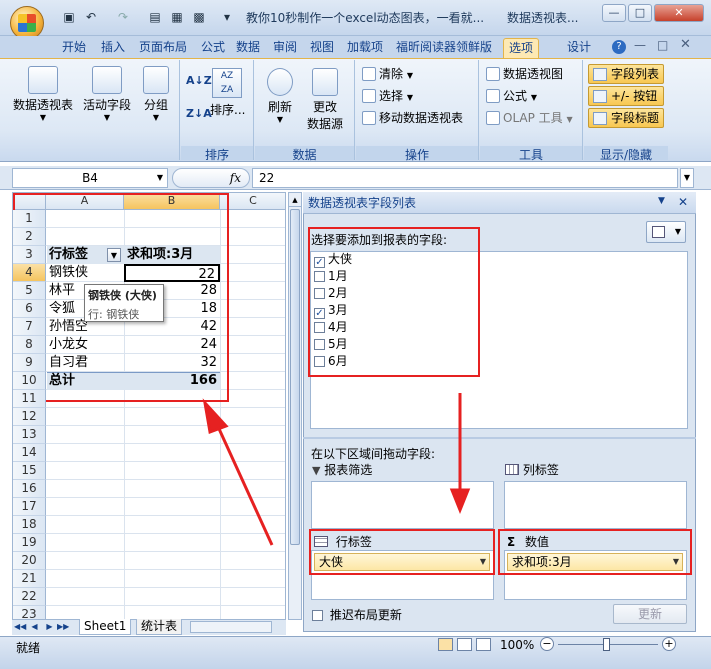  What do you see at coordinates (163, 48) in the screenshot?
I see `tab-page-layout: 页面布局` at bounding box center [163, 48].